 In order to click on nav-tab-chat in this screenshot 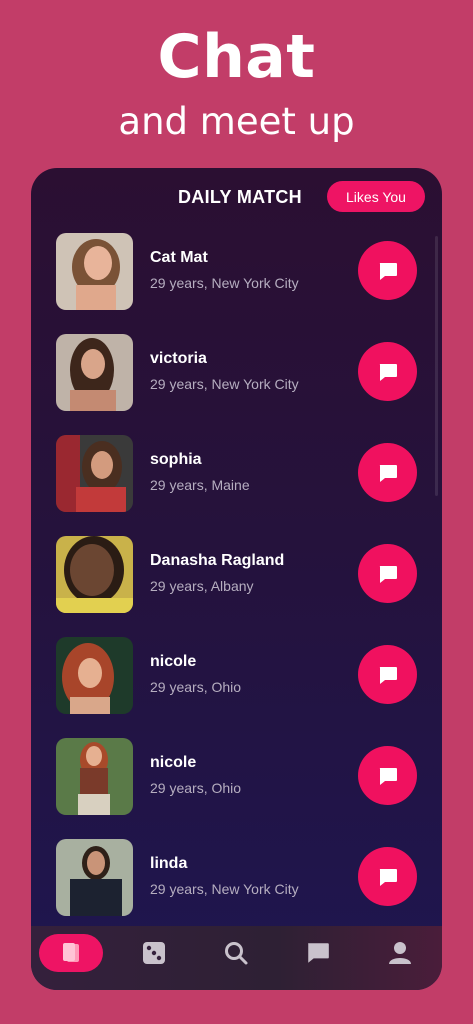, I will do `click(318, 953)`.